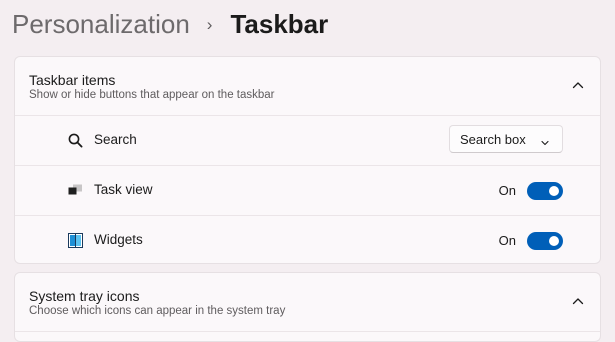 The height and width of the screenshot is (342, 615). Describe the element at coordinates (545, 191) in the screenshot. I see `task-view-toggle` at that location.